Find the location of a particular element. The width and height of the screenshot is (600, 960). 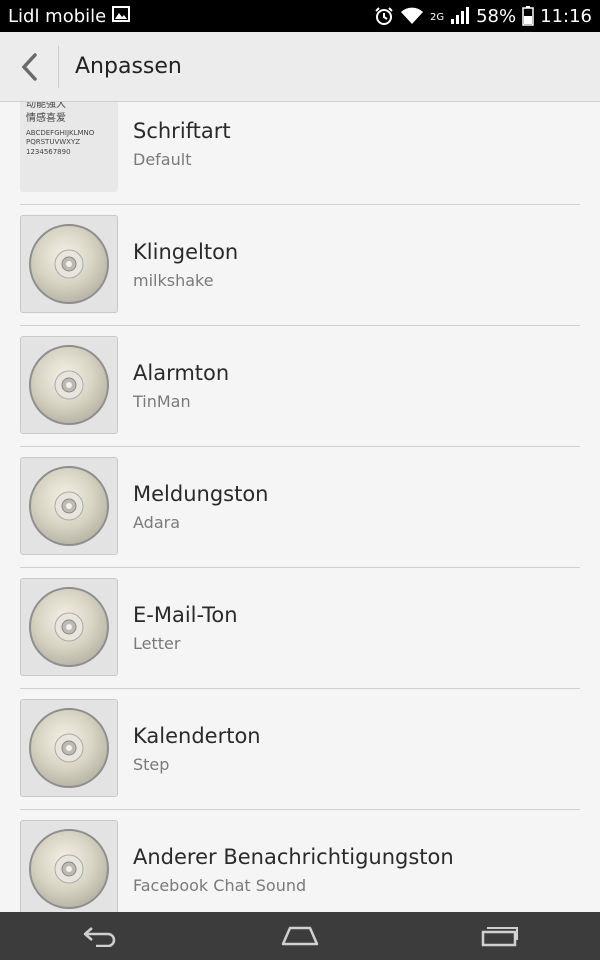

back-icon is located at coordinates (99, 937).